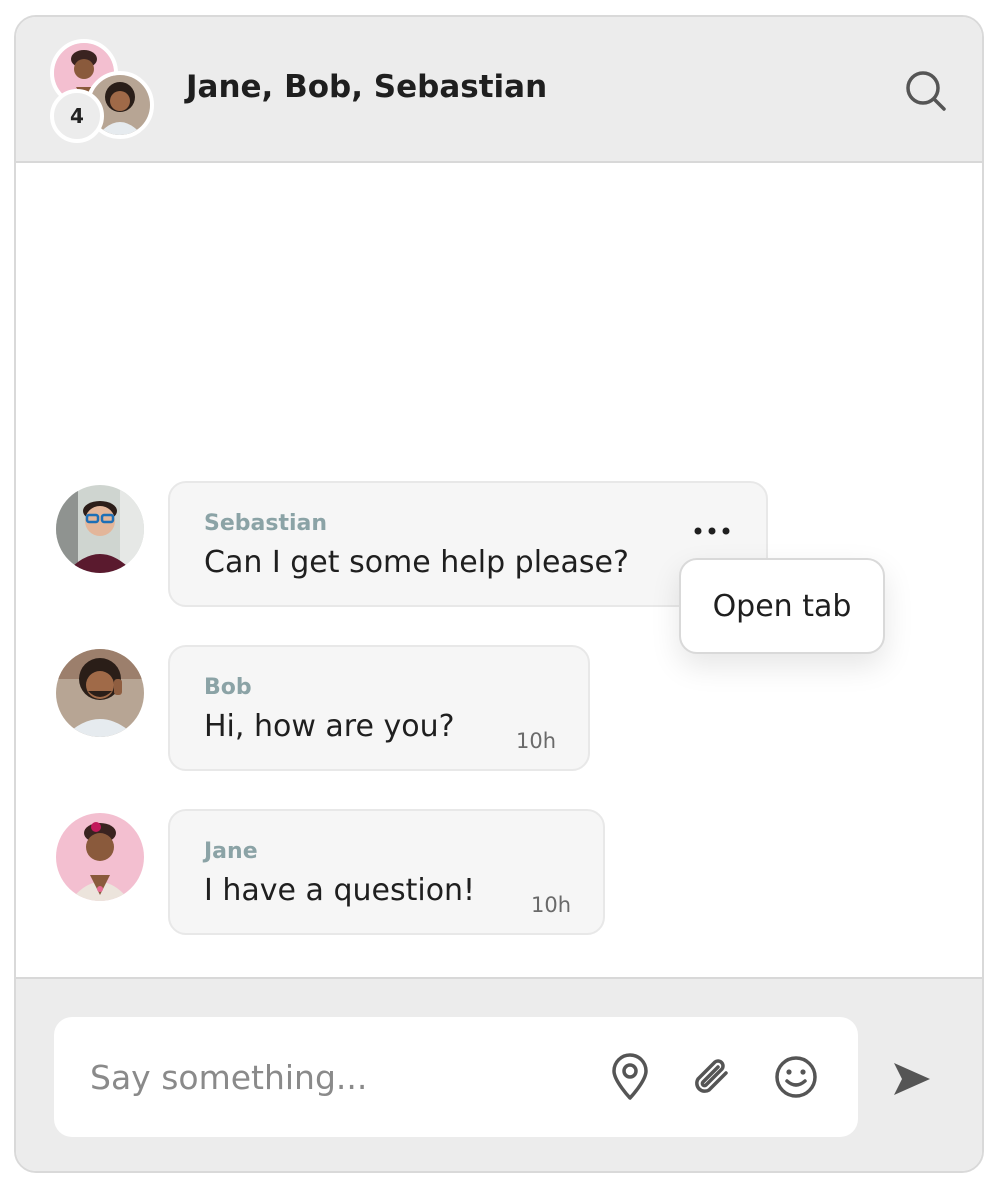 The width and height of the screenshot is (1000, 1192). I want to click on avatar-bob, so click(100, 693).